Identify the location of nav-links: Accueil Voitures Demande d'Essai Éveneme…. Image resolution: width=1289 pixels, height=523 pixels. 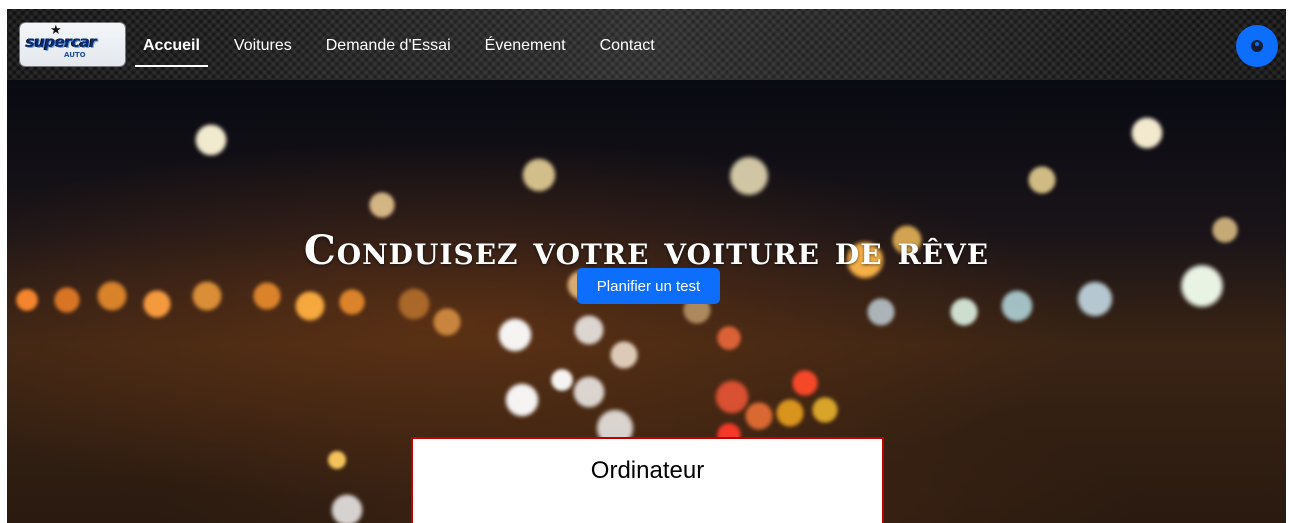
(412, 44).